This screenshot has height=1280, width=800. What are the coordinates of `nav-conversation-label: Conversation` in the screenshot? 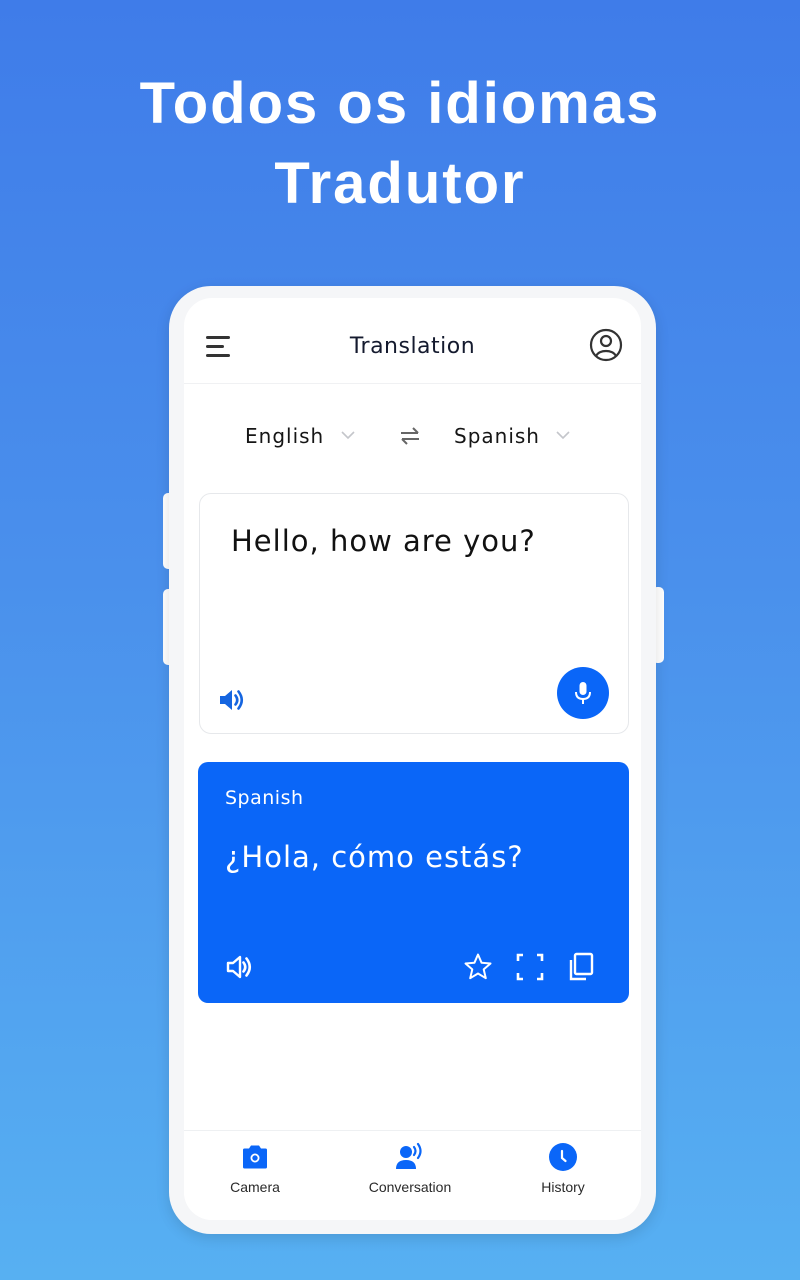 It's located at (410, 1187).